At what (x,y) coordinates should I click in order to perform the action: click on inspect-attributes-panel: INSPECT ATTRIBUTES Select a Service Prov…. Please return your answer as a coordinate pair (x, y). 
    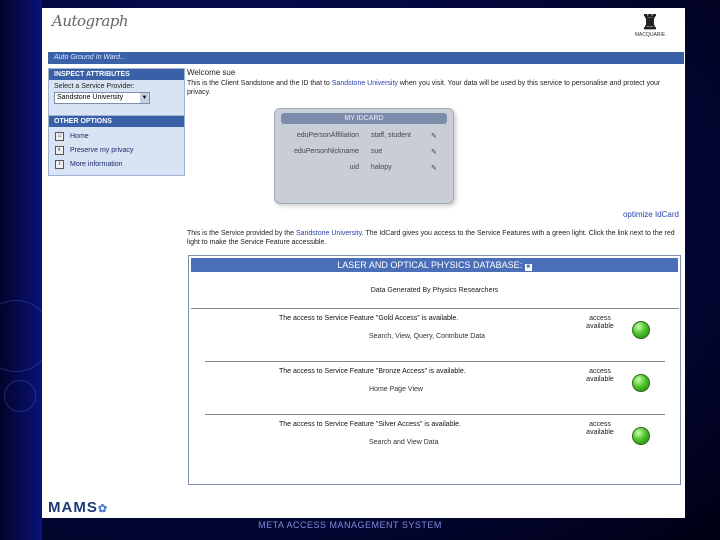
    Looking at the image, I should click on (116, 93).